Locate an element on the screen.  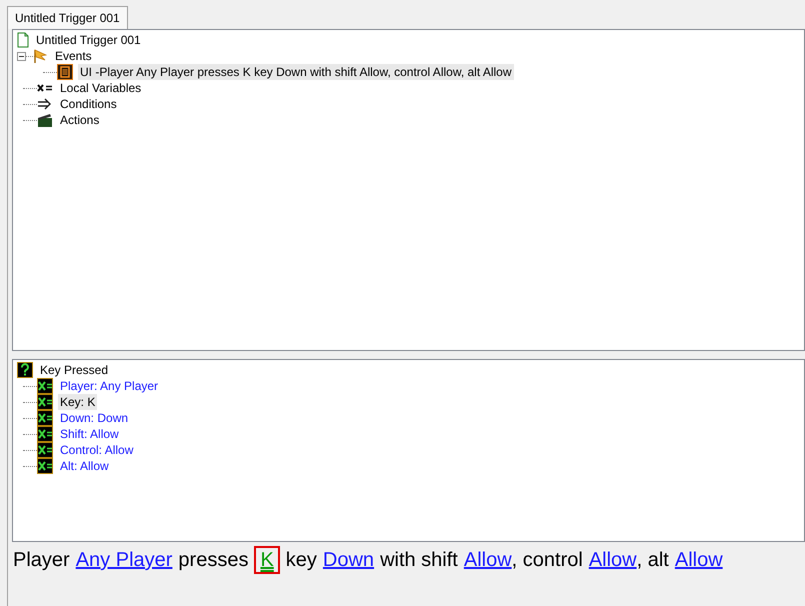
event-icon is located at coordinates (65, 72).